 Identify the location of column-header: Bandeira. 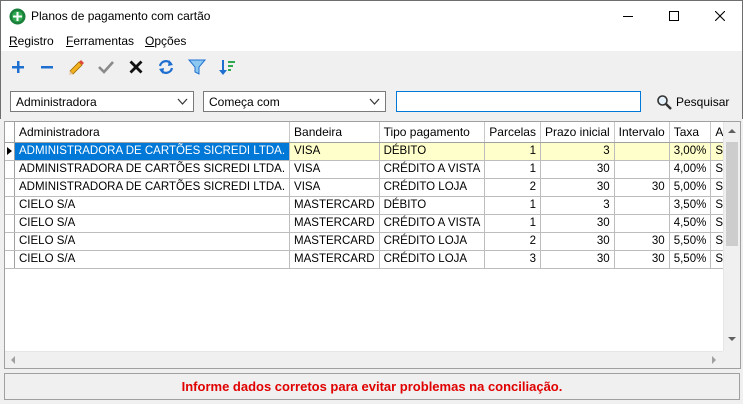
(334, 132).